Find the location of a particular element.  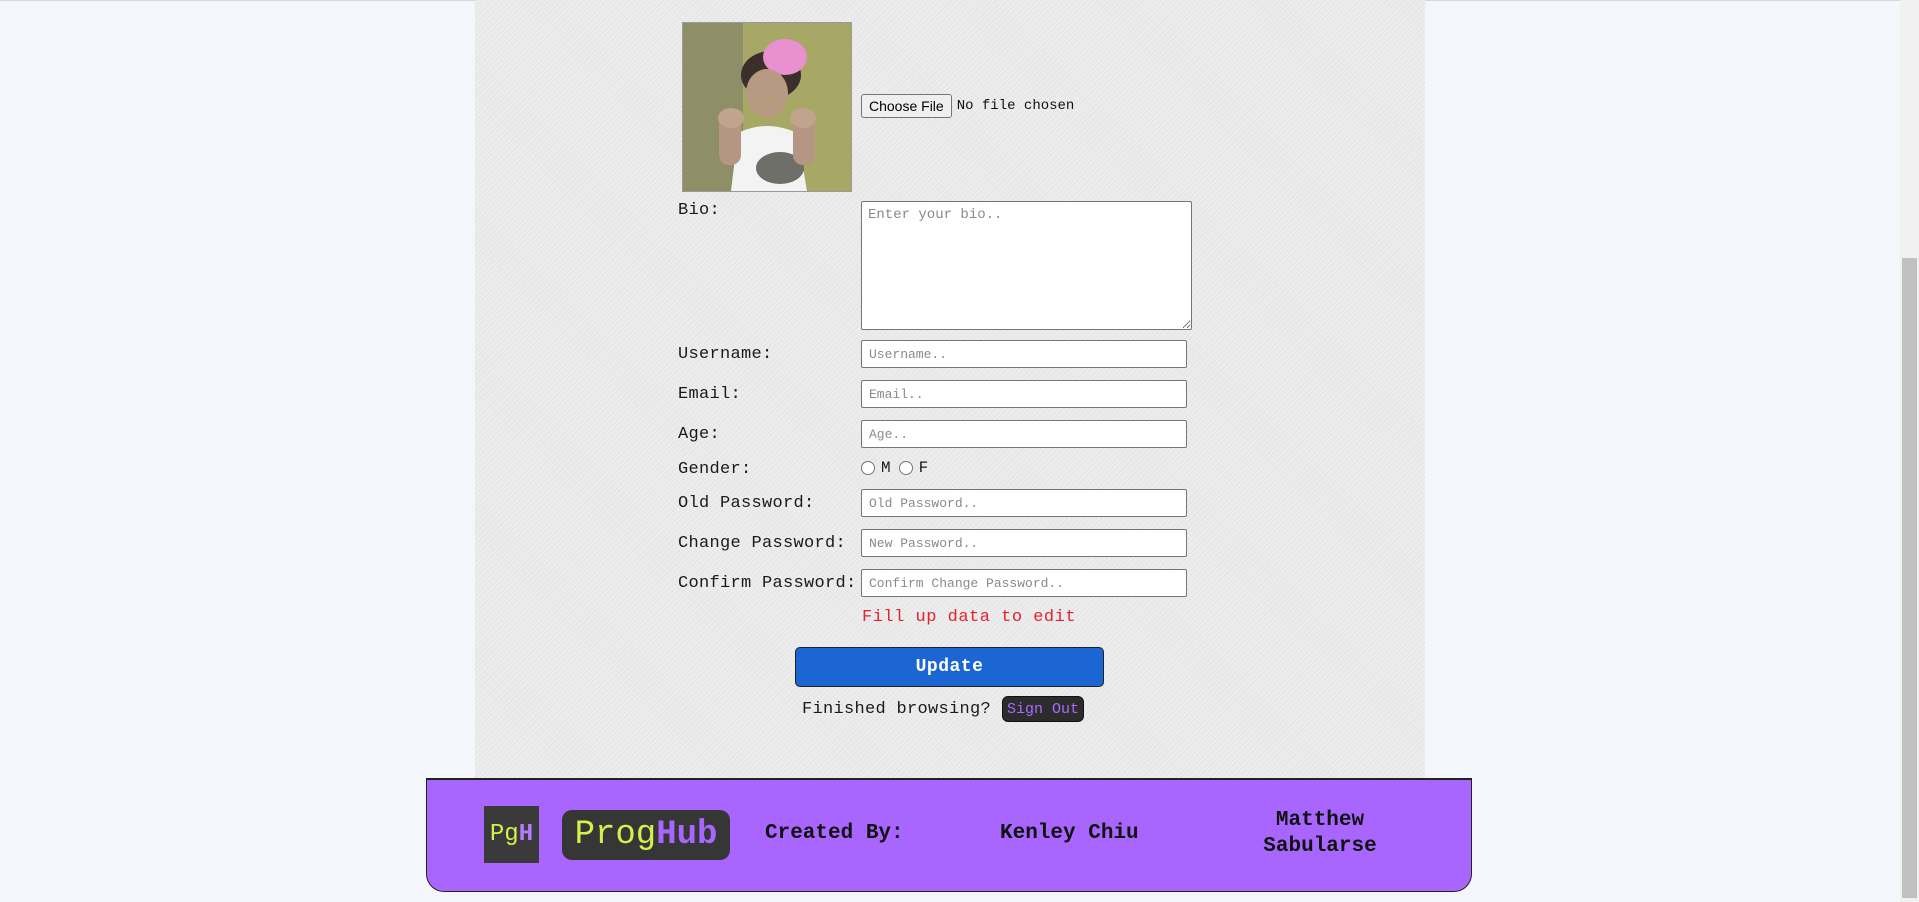

pgh-logo-small: Pg H is located at coordinates (511, 834).